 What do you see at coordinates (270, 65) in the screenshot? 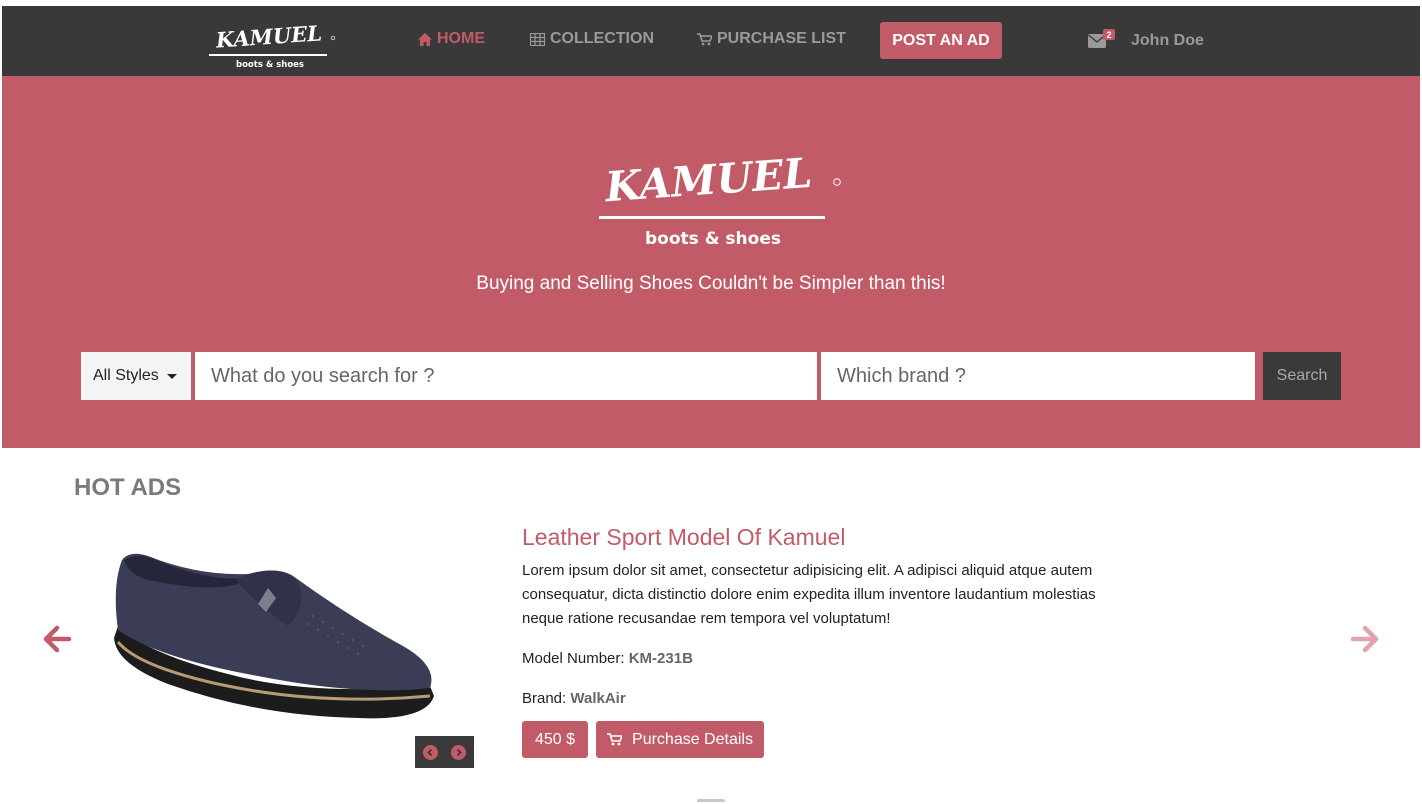
I see `logo-subtext: boots & shoes` at bounding box center [270, 65].